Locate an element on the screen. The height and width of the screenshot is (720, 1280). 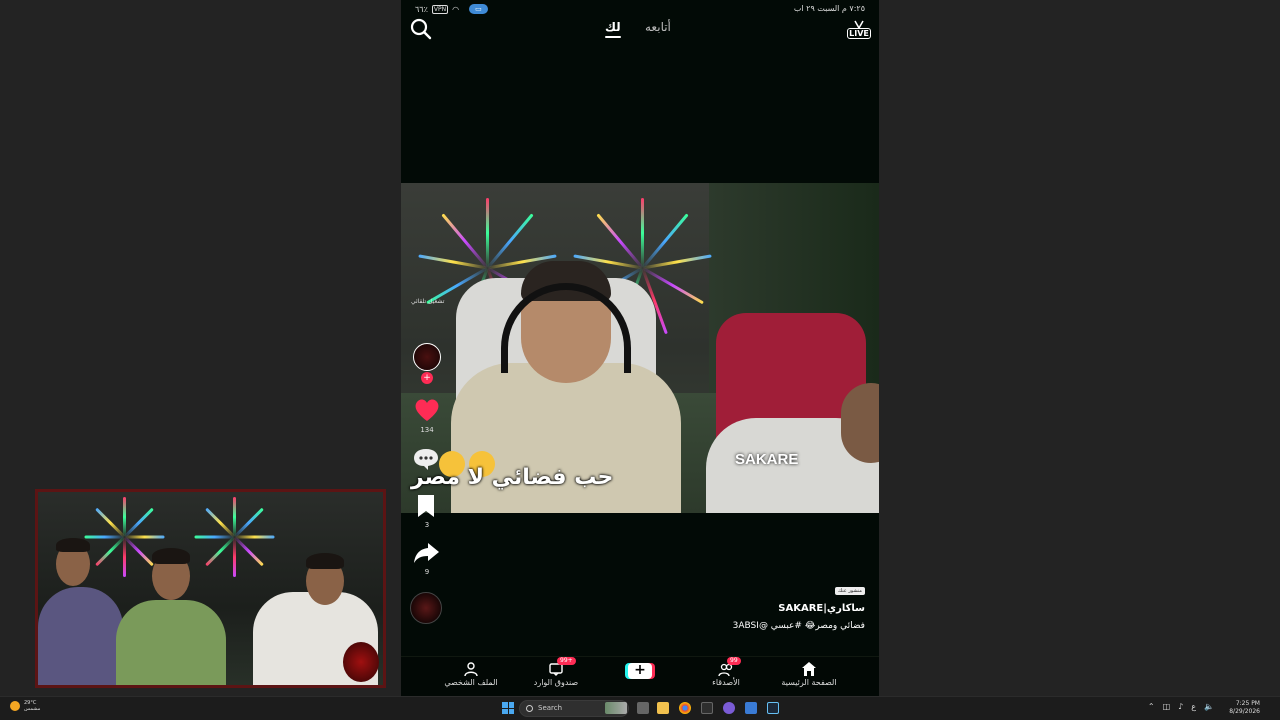
creator-avatar is located at coordinates (427, 357).